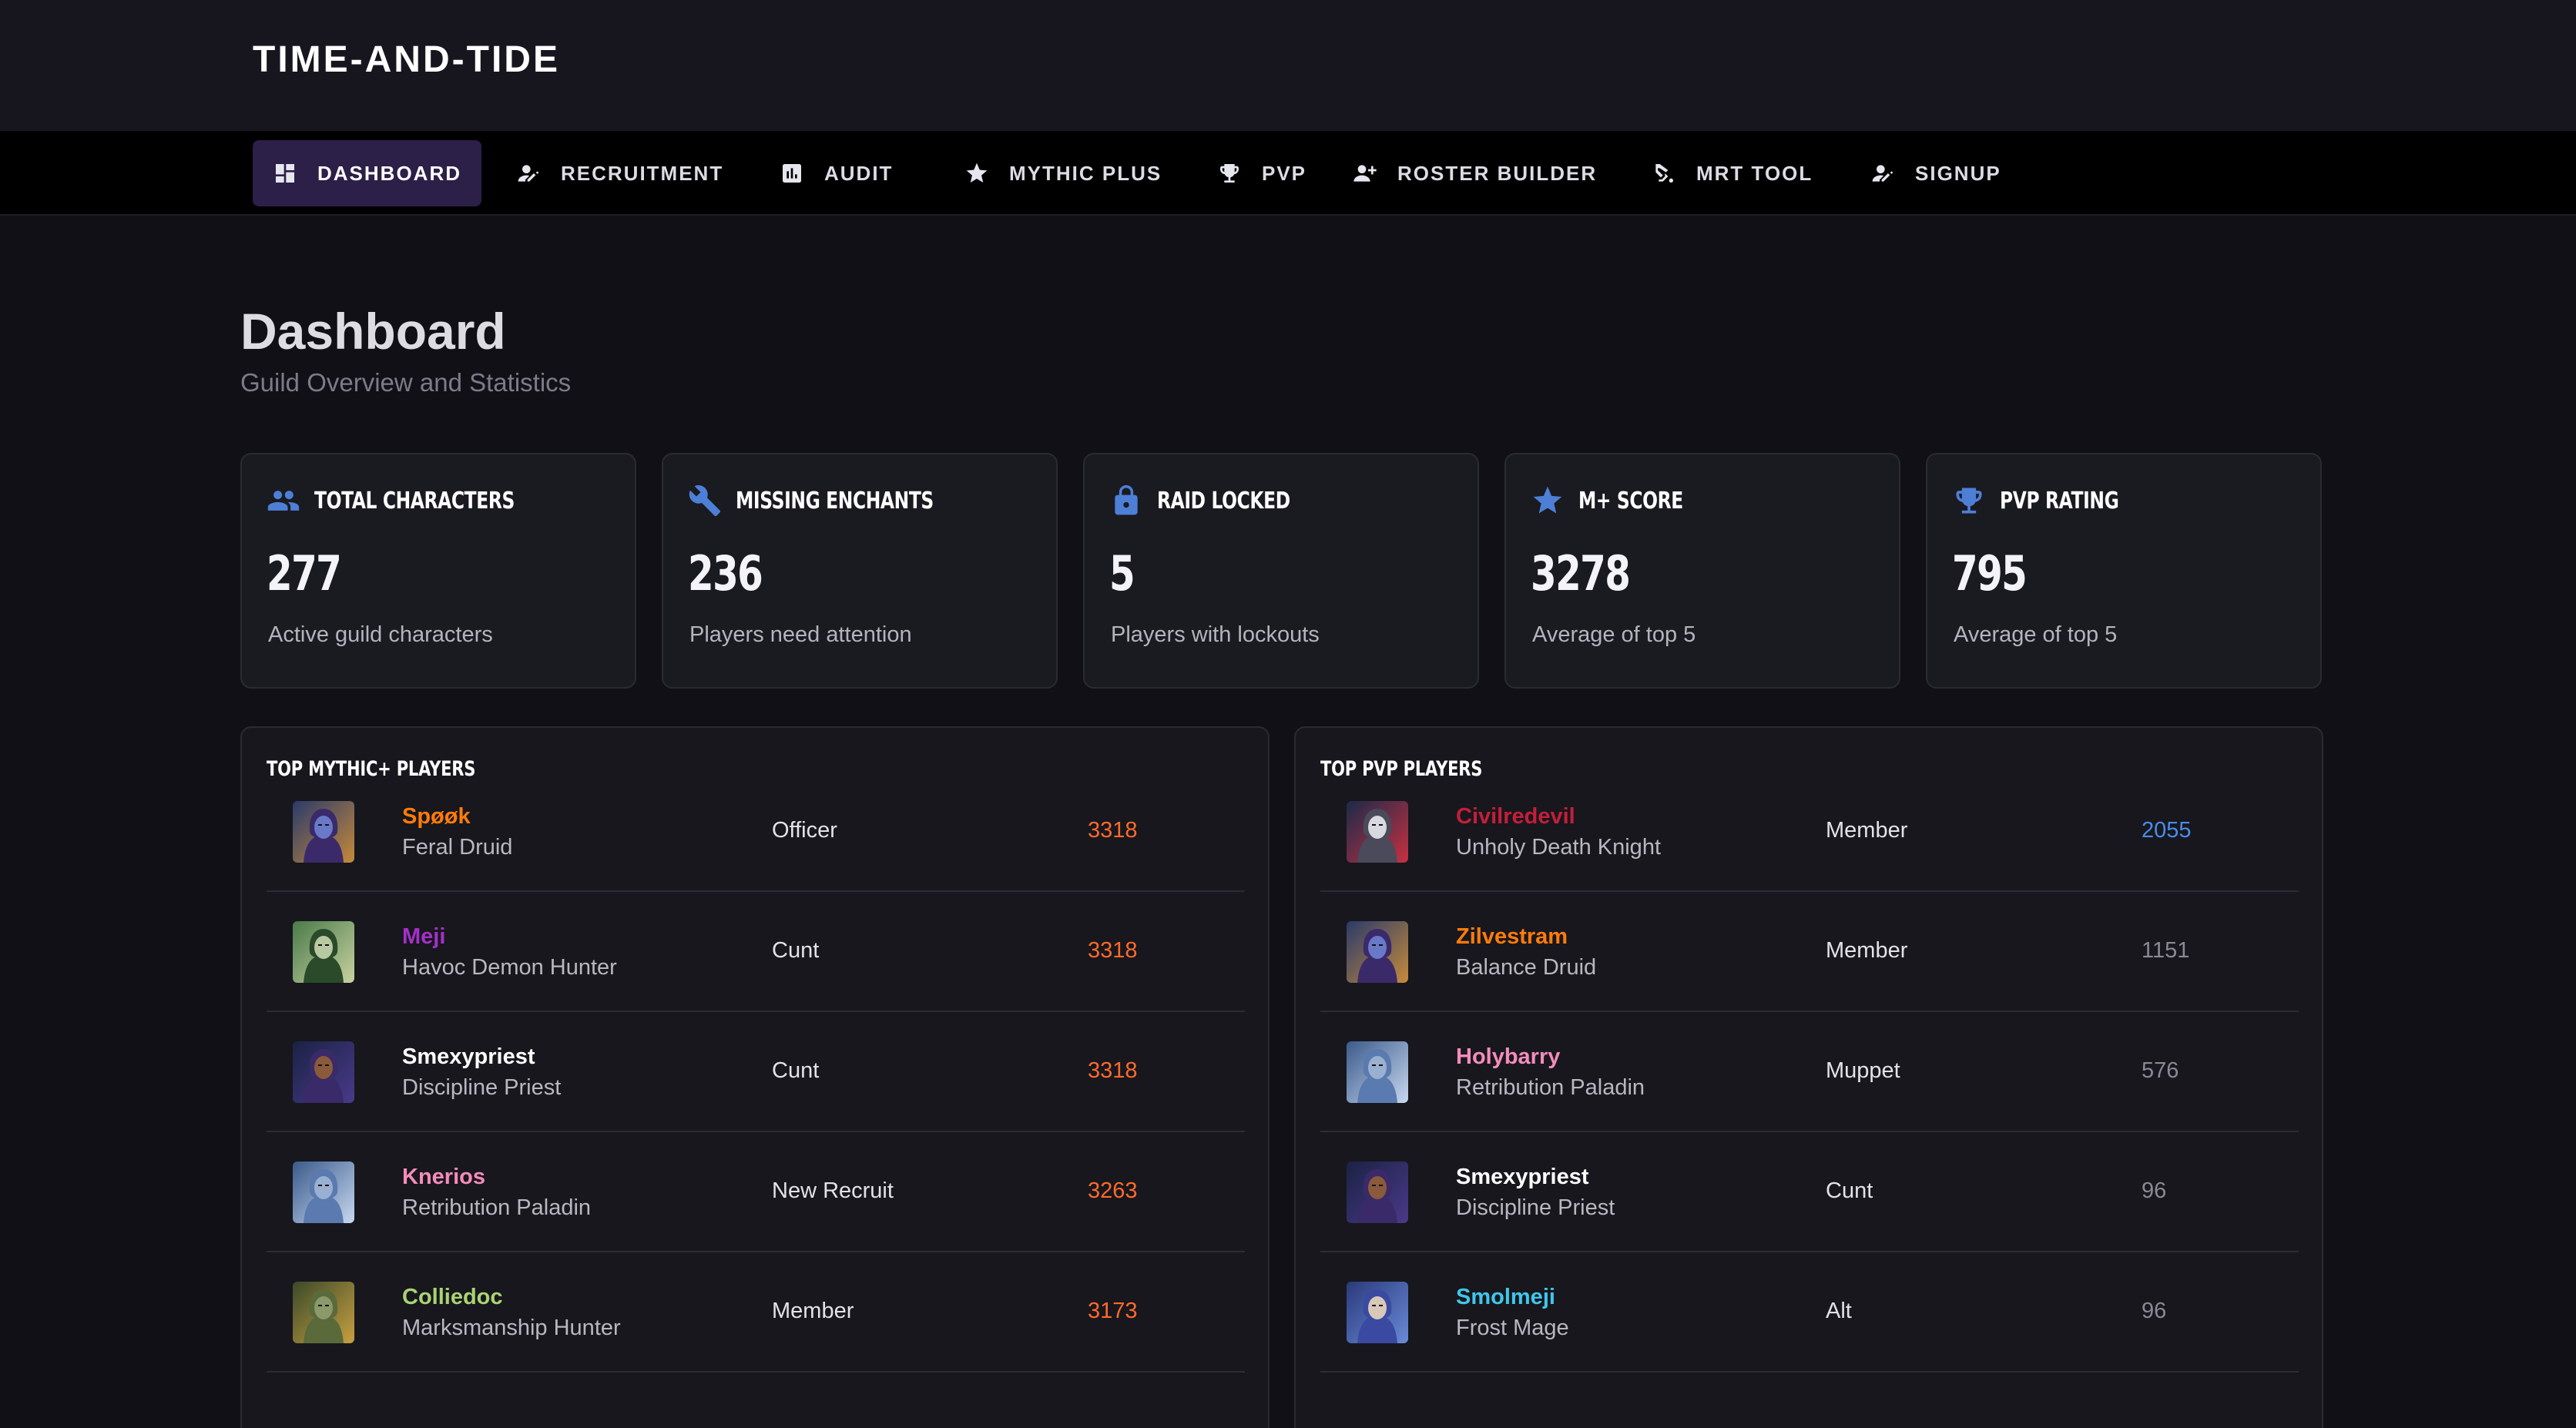 The height and width of the screenshot is (1428, 2576). Describe the element at coordinates (1515, 817) in the screenshot. I see `player-name: Civilredevil` at that location.